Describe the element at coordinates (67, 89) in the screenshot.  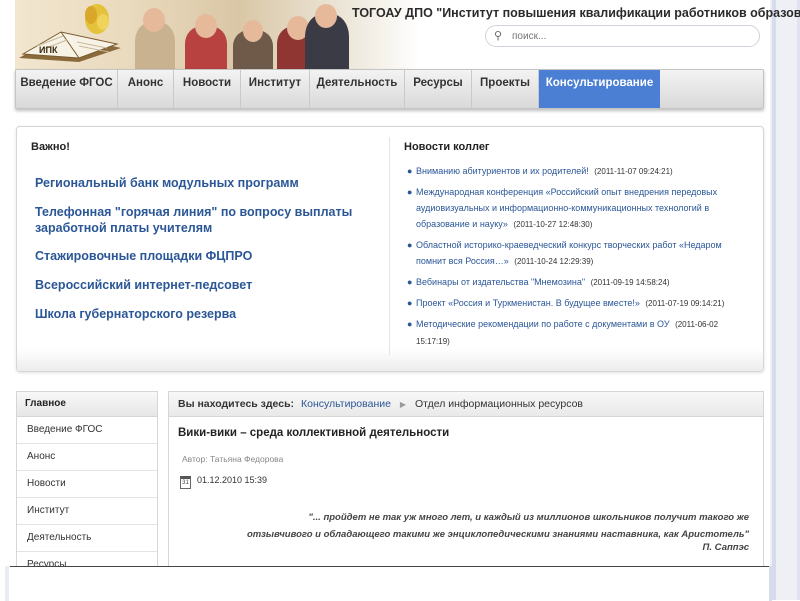
I see `nav-item-vvedenie-fgos: Введение ФГОС` at that location.